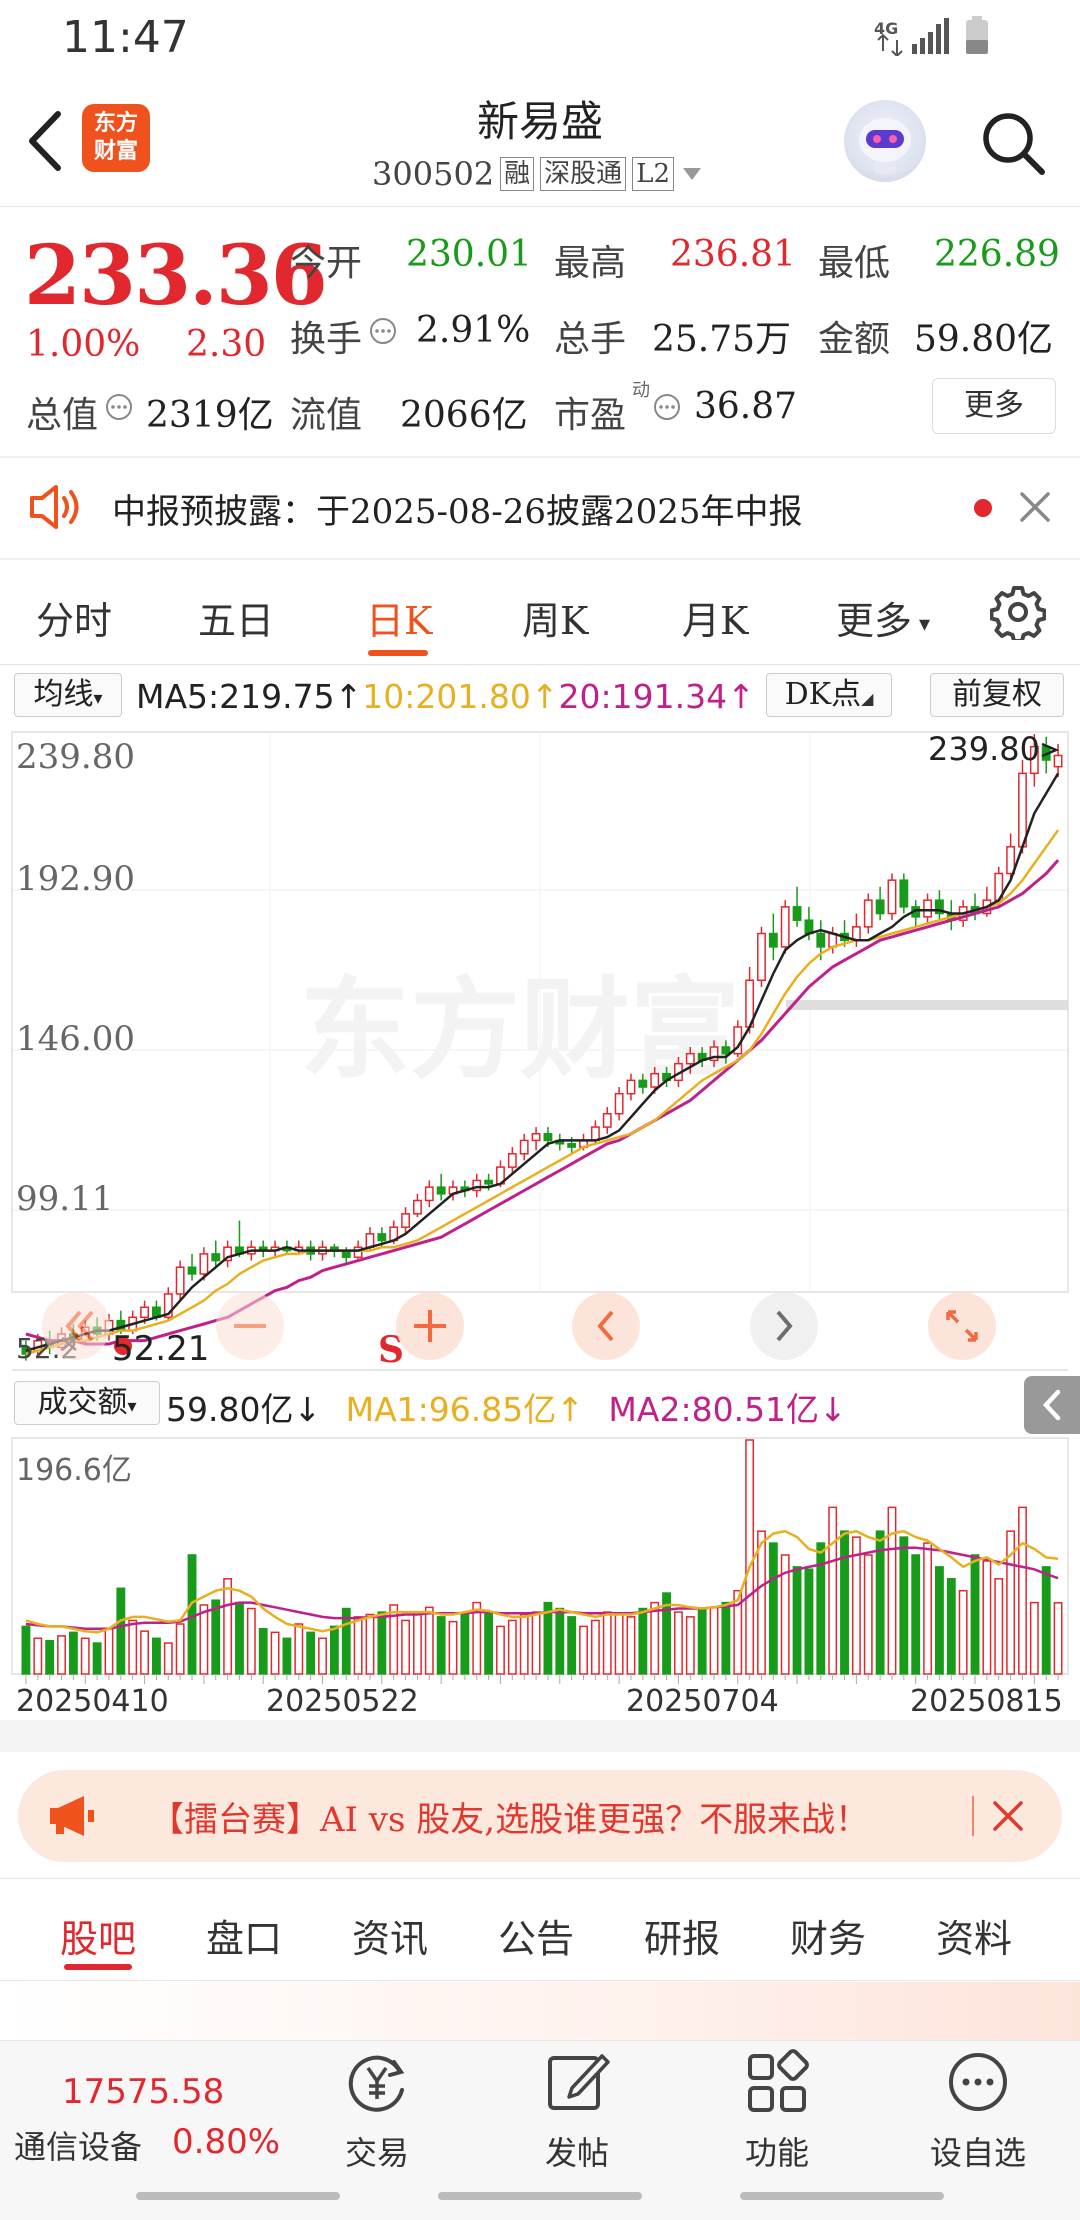 The height and width of the screenshot is (2220, 1080). What do you see at coordinates (1013, 143) in the screenshot?
I see `search-icon` at bounding box center [1013, 143].